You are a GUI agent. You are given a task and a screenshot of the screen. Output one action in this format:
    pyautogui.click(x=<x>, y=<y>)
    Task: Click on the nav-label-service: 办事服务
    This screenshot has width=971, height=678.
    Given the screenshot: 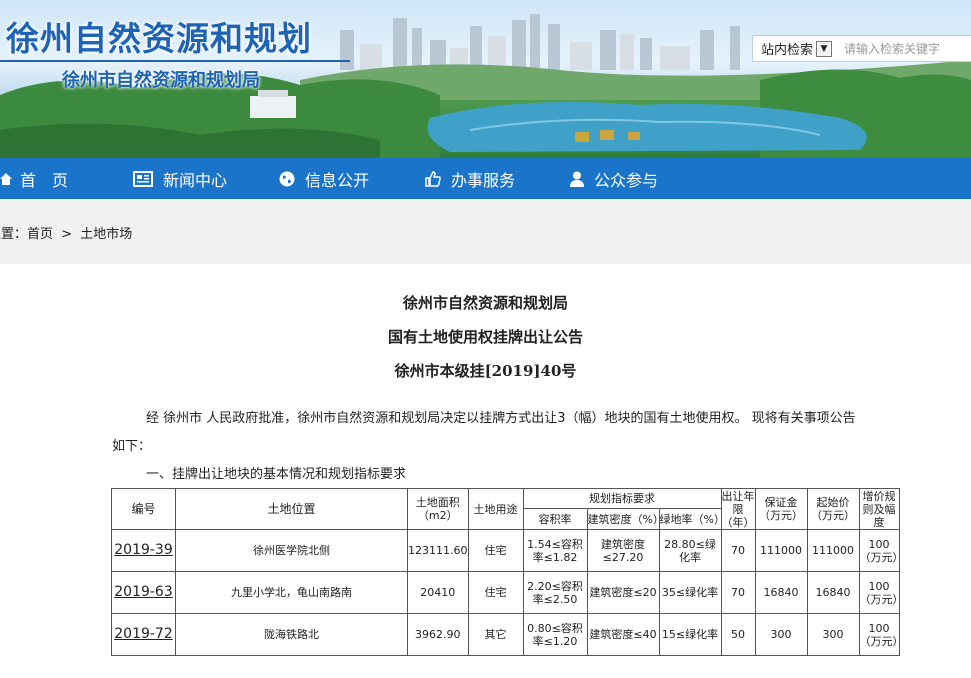 What is the action you would take?
    pyautogui.click(x=483, y=180)
    